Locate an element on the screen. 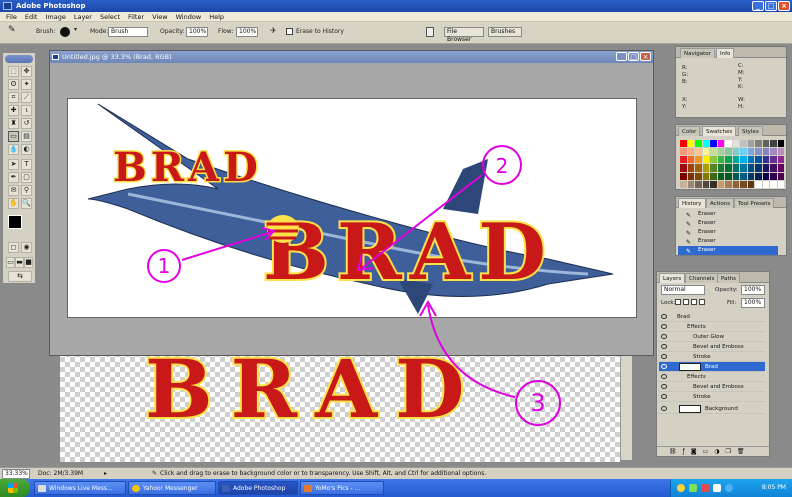 This screenshot has width=792, height=497. lock-all-checkbox is located at coordinates (702, 302).